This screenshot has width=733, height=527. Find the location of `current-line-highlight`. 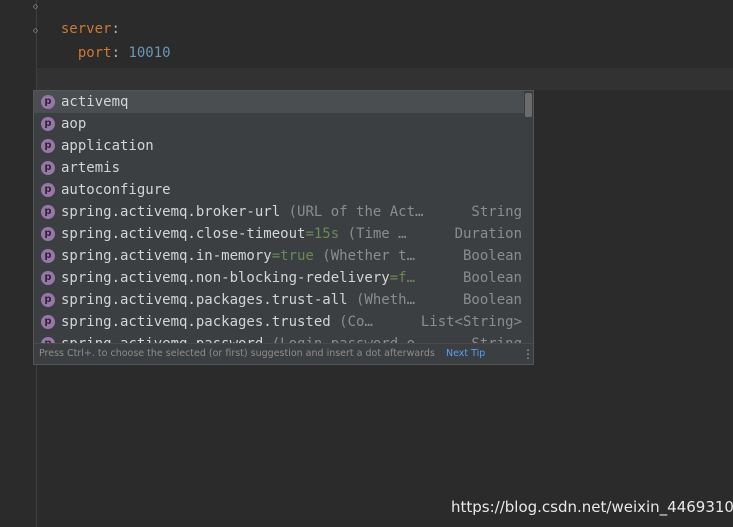

current-line-highlight is located at coordinates (385, 79).